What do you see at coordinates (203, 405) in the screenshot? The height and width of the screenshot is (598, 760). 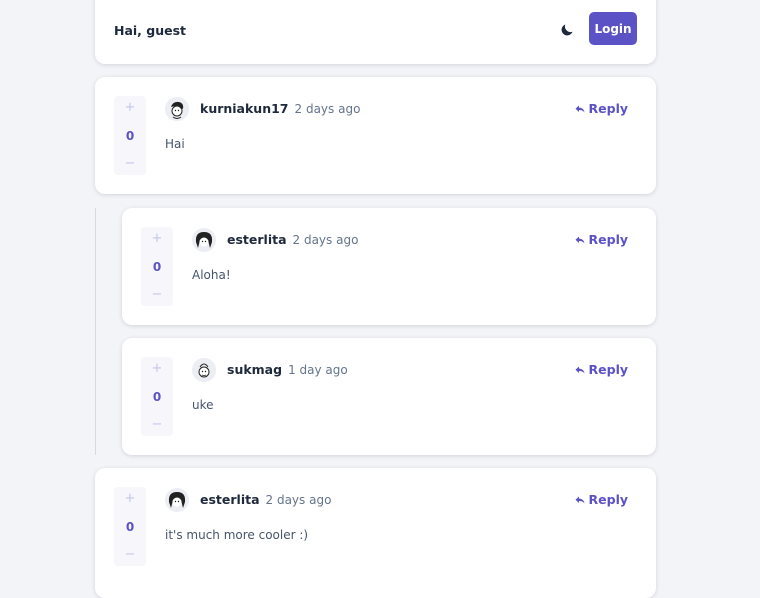 I see `comment-text: uke` at bounding box center [203, 405].